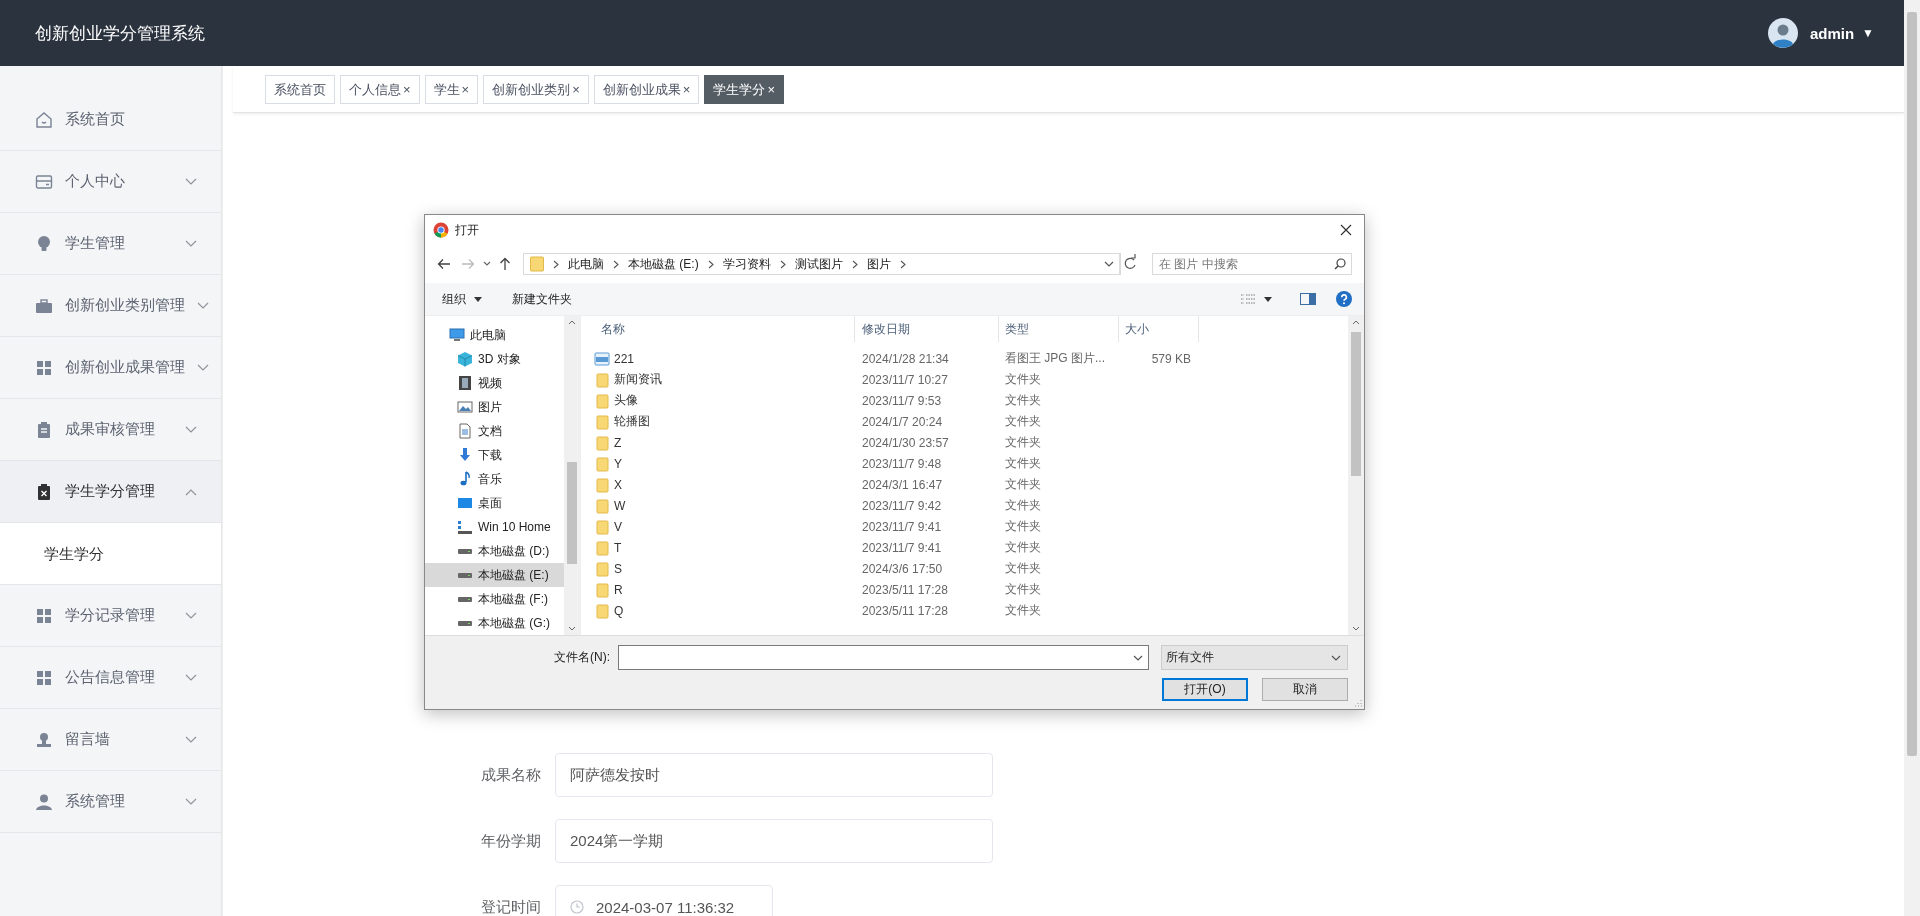 This screenshot has width=1920, height=916. I want to click on tab: 创新创业成果×, so click(646, 89).